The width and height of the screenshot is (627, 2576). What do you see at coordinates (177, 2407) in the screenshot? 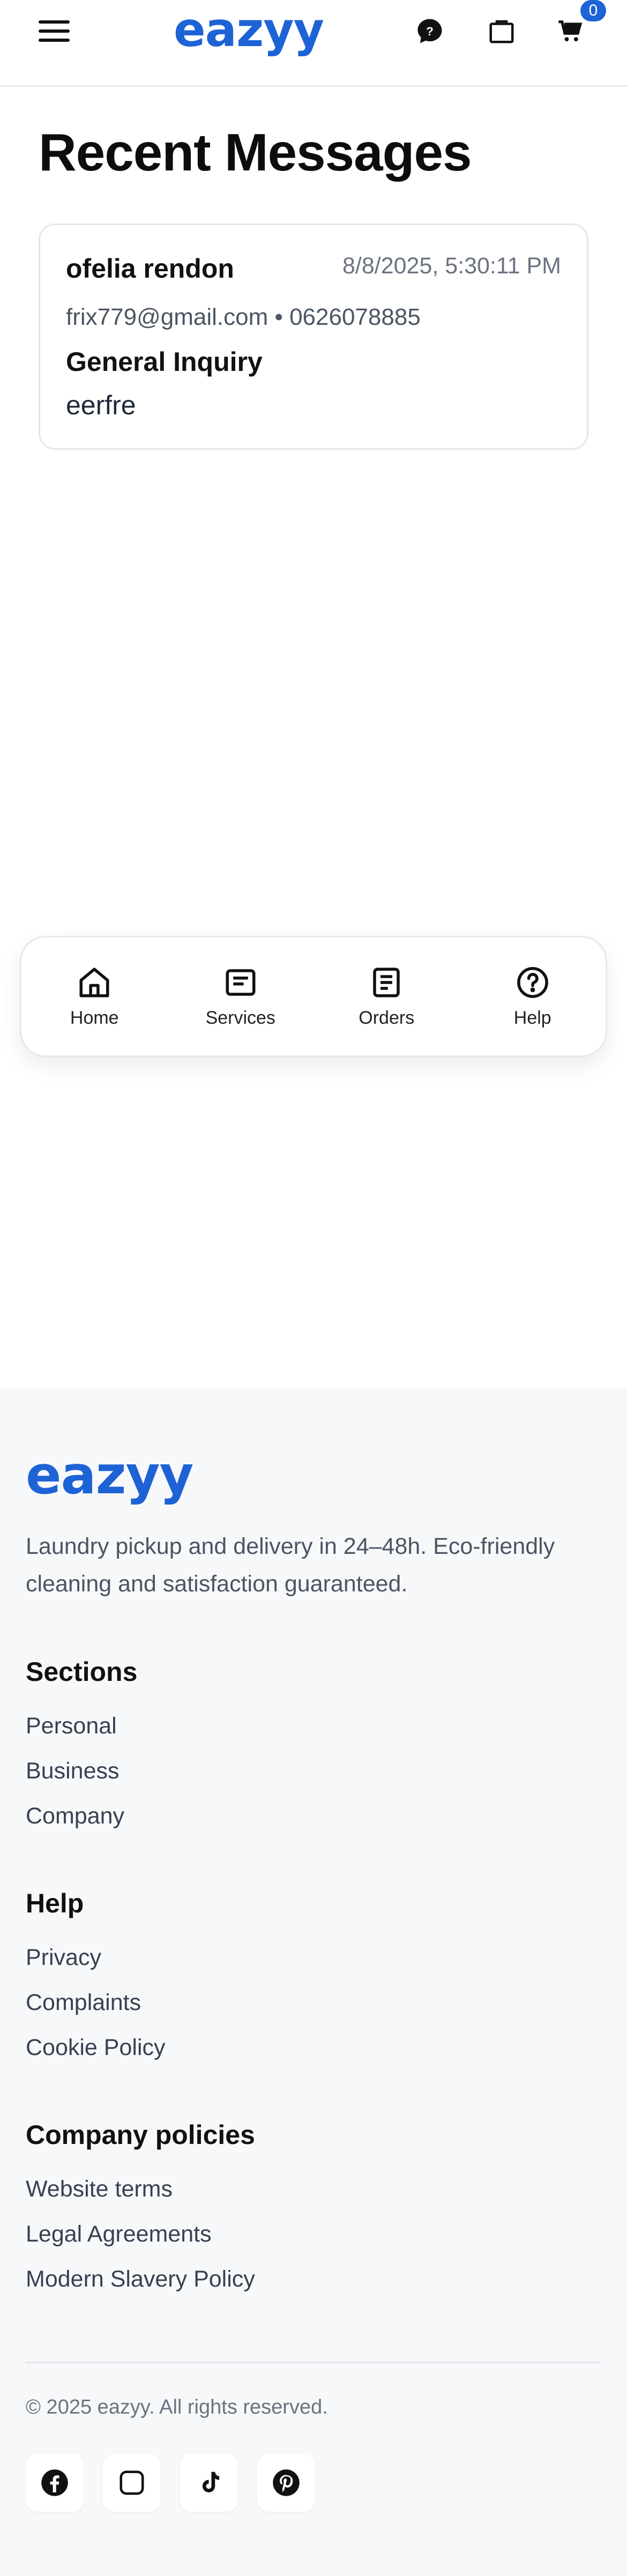
I see `footer-copyright: © 2025 eazyy. All rights reserved.` at bounding box center [177, 2407].